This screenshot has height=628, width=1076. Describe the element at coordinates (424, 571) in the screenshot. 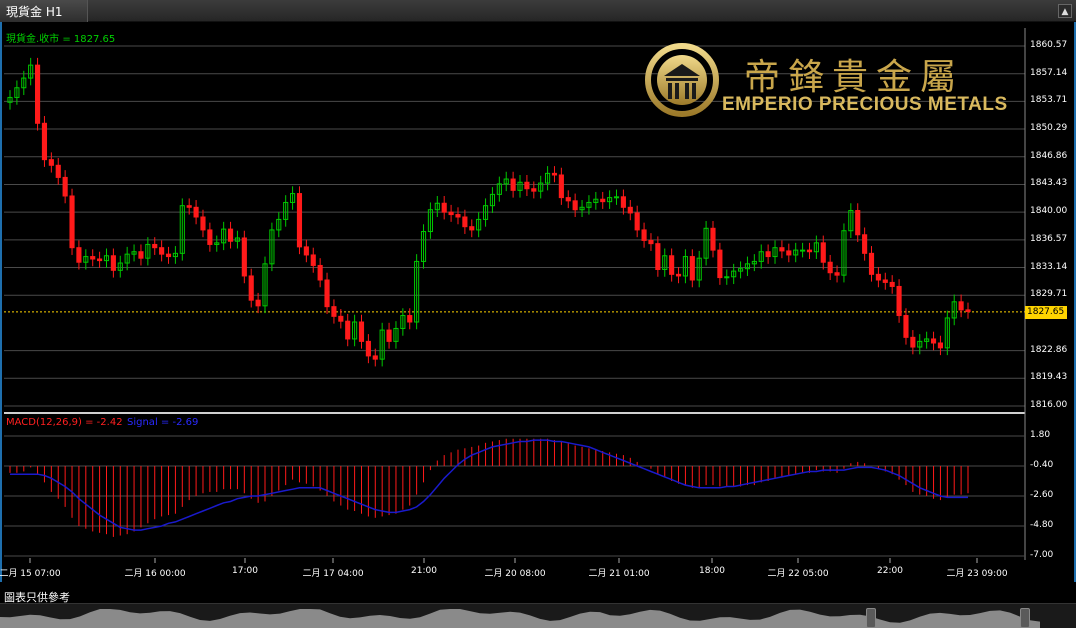

I see `time-tick-label: 21:00` at that location.